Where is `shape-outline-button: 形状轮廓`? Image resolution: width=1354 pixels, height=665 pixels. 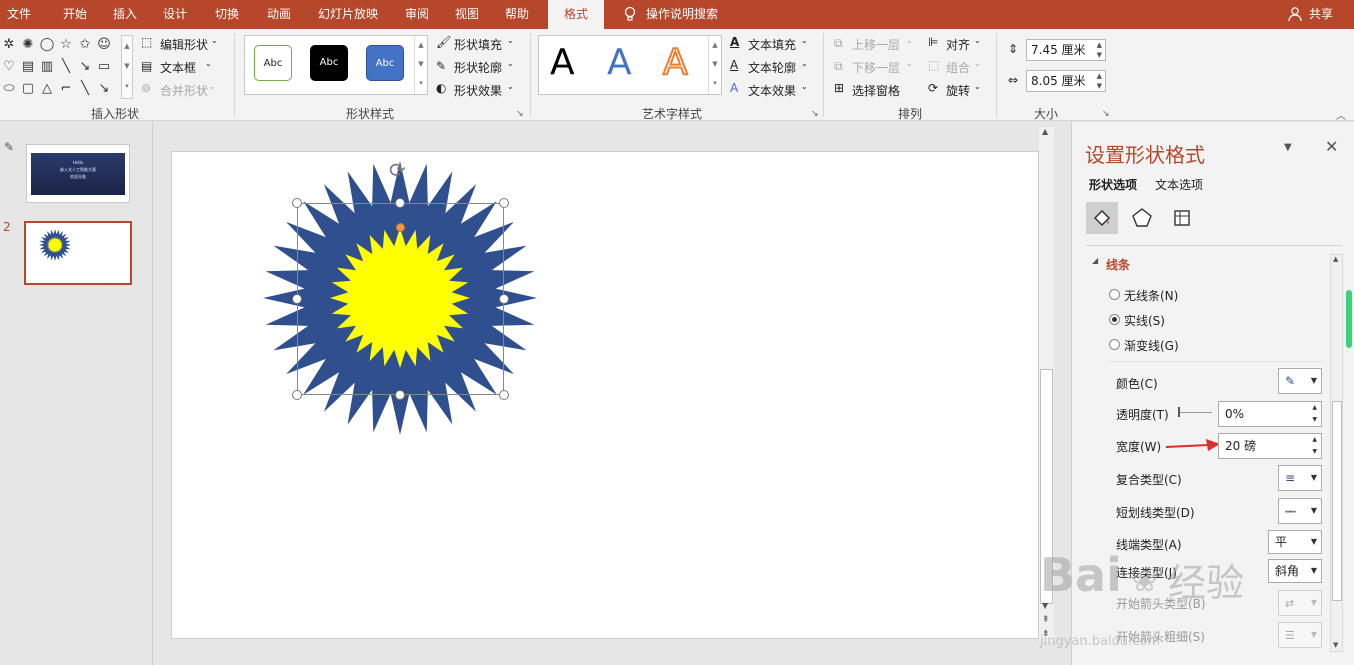 shape-outline-button: 形状轮廓 is located at coordinates (478, 67).